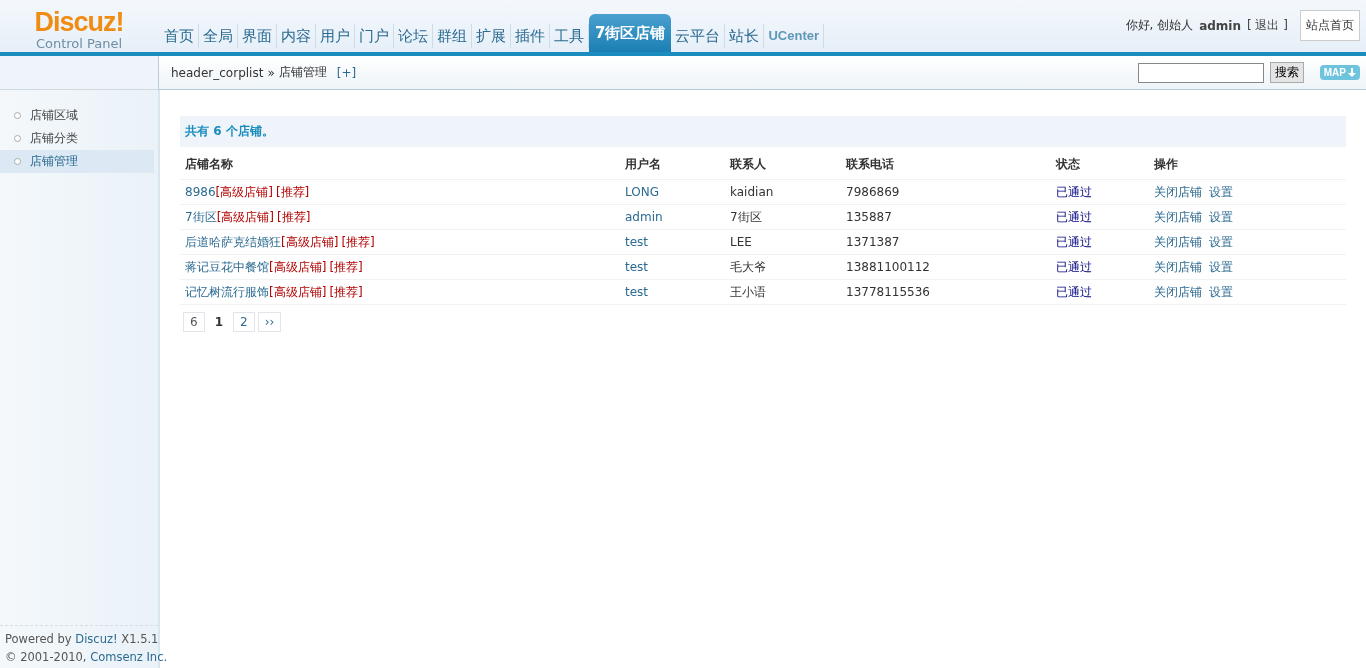 The width and height of the screenshot is (1366, 668). I want to click on nav-tab: 站长, so click(745, 36).